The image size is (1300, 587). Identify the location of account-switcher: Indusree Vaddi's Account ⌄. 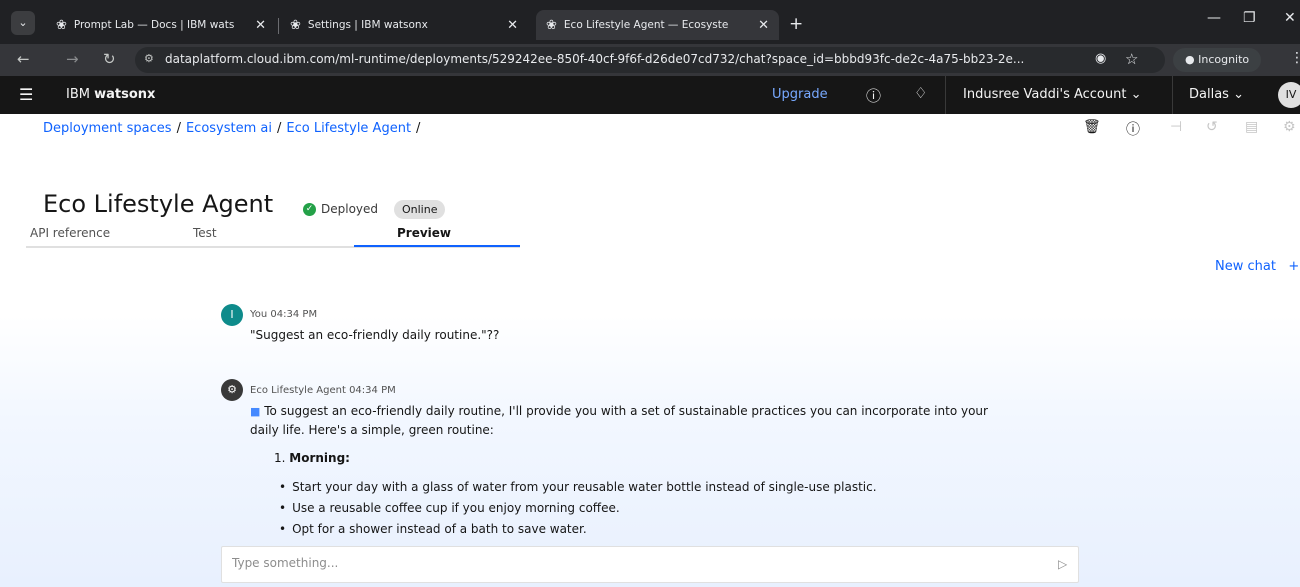
(1052, 94).